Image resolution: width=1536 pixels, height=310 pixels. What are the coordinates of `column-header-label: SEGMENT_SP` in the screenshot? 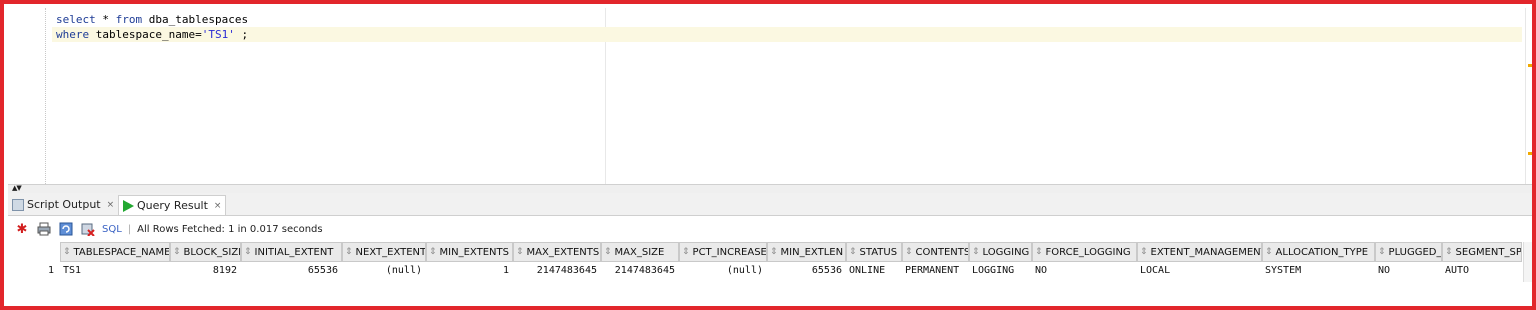 It's located at (1488, 252).